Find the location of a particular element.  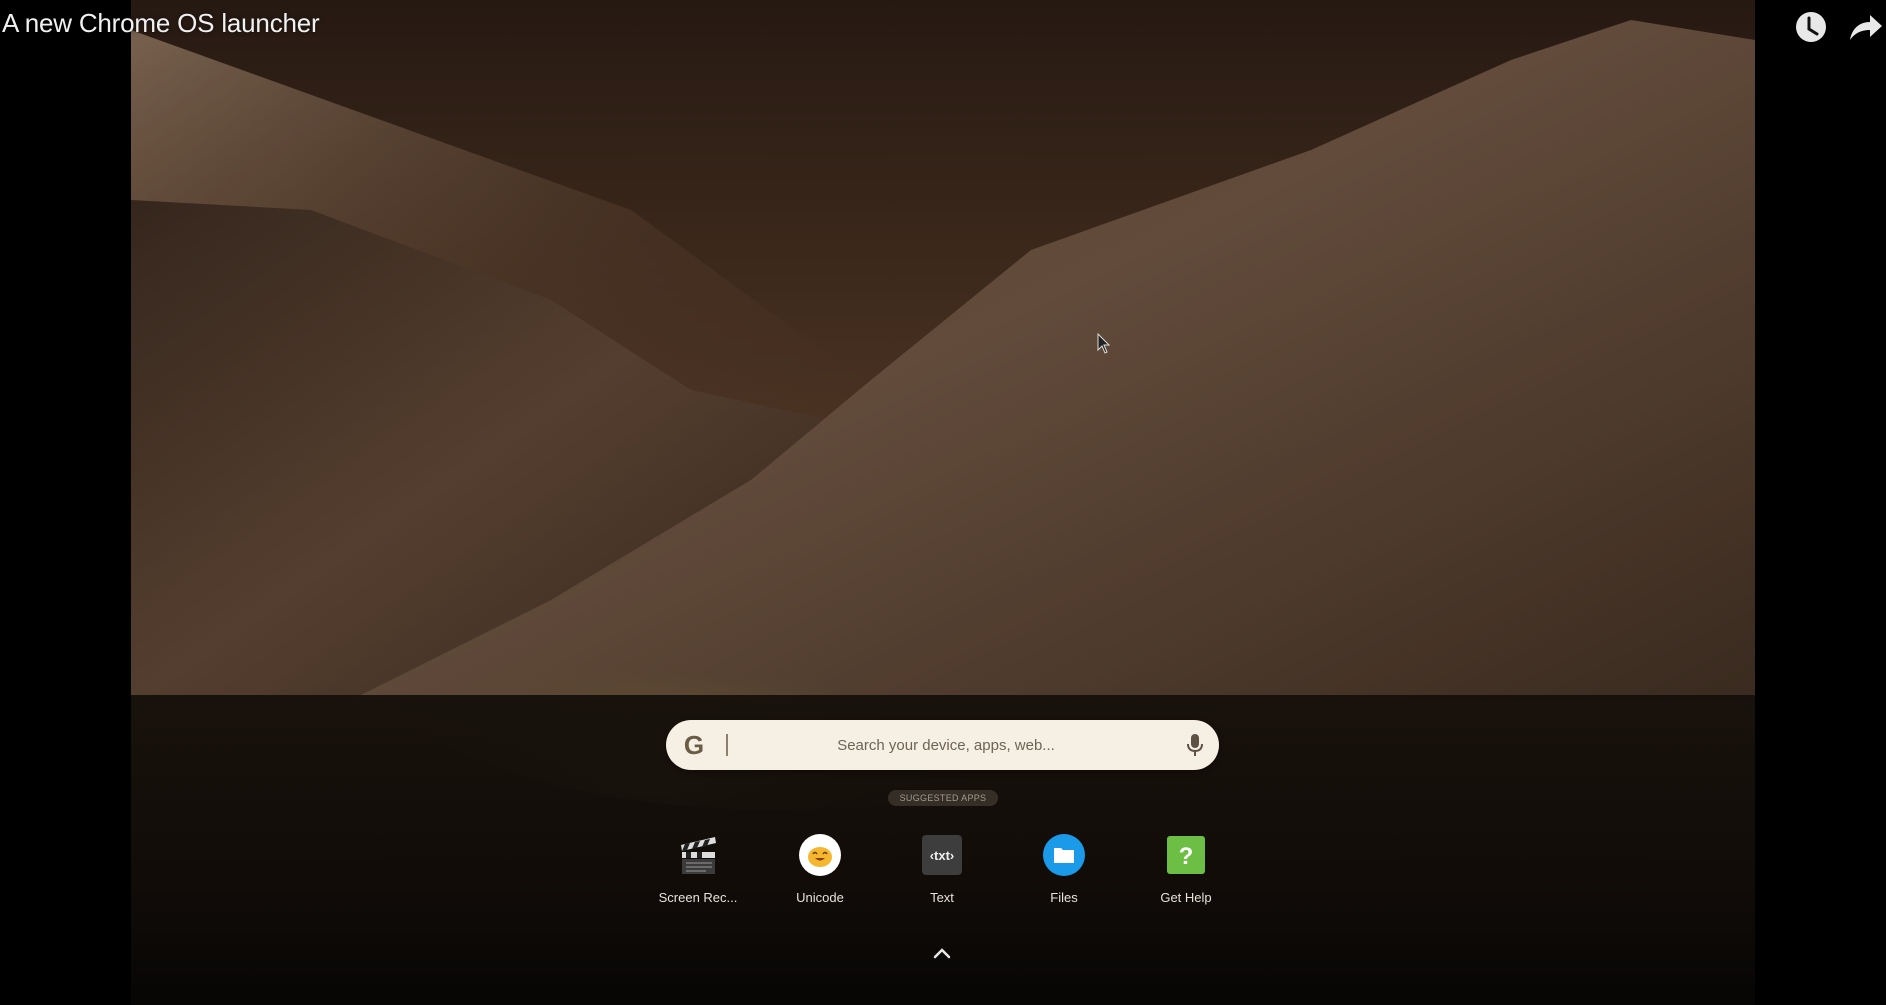

share-arrow-icon is located at coordinates (1866, 27).